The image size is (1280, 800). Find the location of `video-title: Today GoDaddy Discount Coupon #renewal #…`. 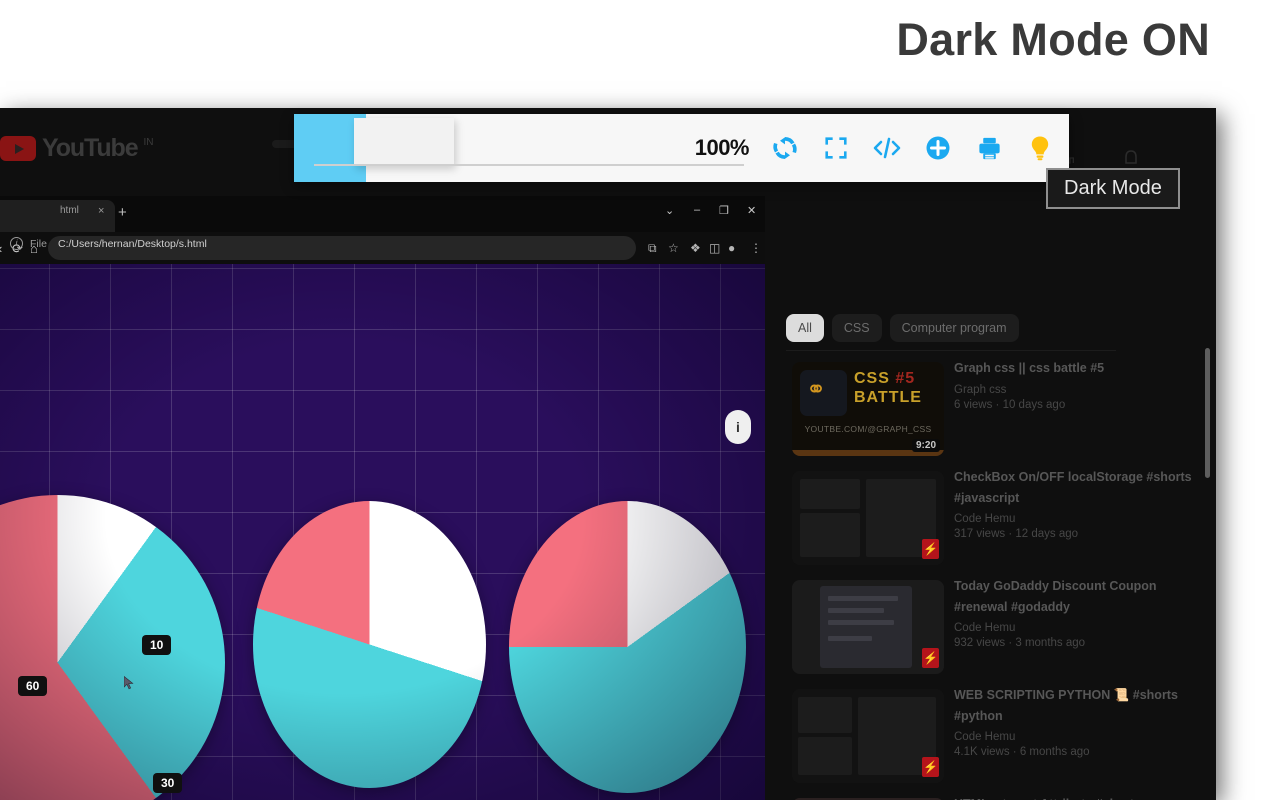

video-title: Today GoDaddy Discount Coupon #renewal #… is located at coordinates (1055, 596).